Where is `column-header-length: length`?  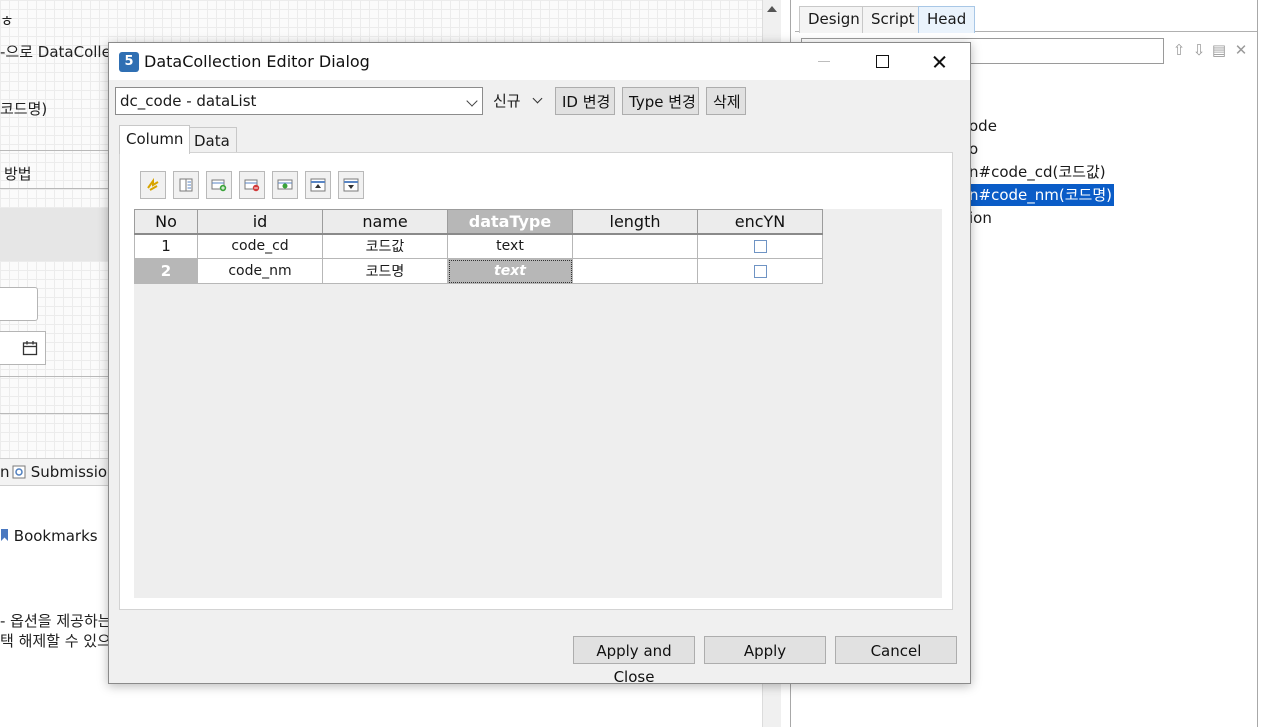
column-header-length: length is located at coordinates (635, 222).